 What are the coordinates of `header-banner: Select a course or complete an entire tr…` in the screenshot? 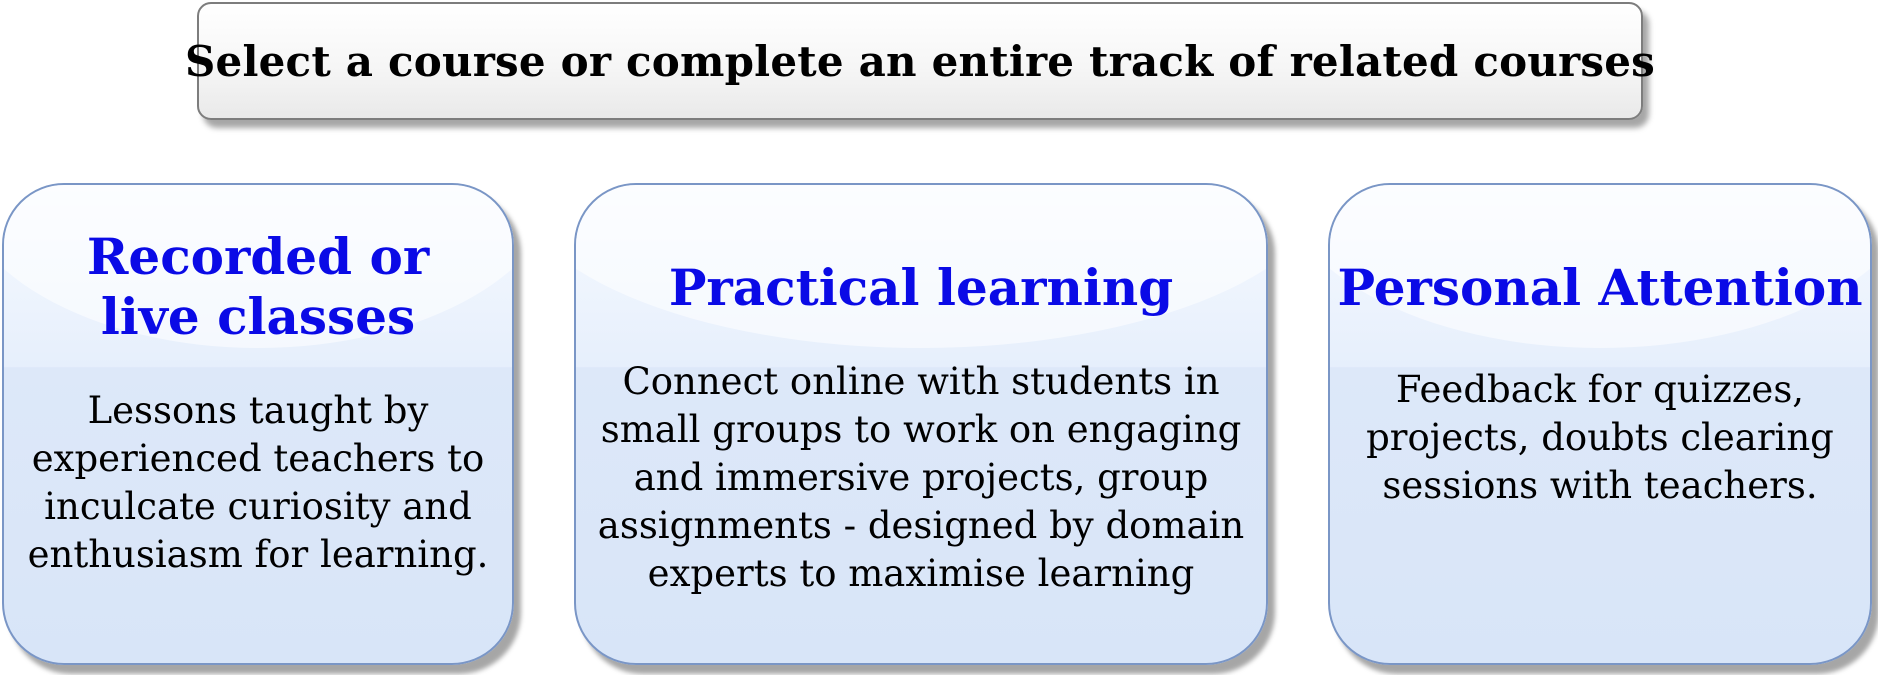 It's located at (920, 61).